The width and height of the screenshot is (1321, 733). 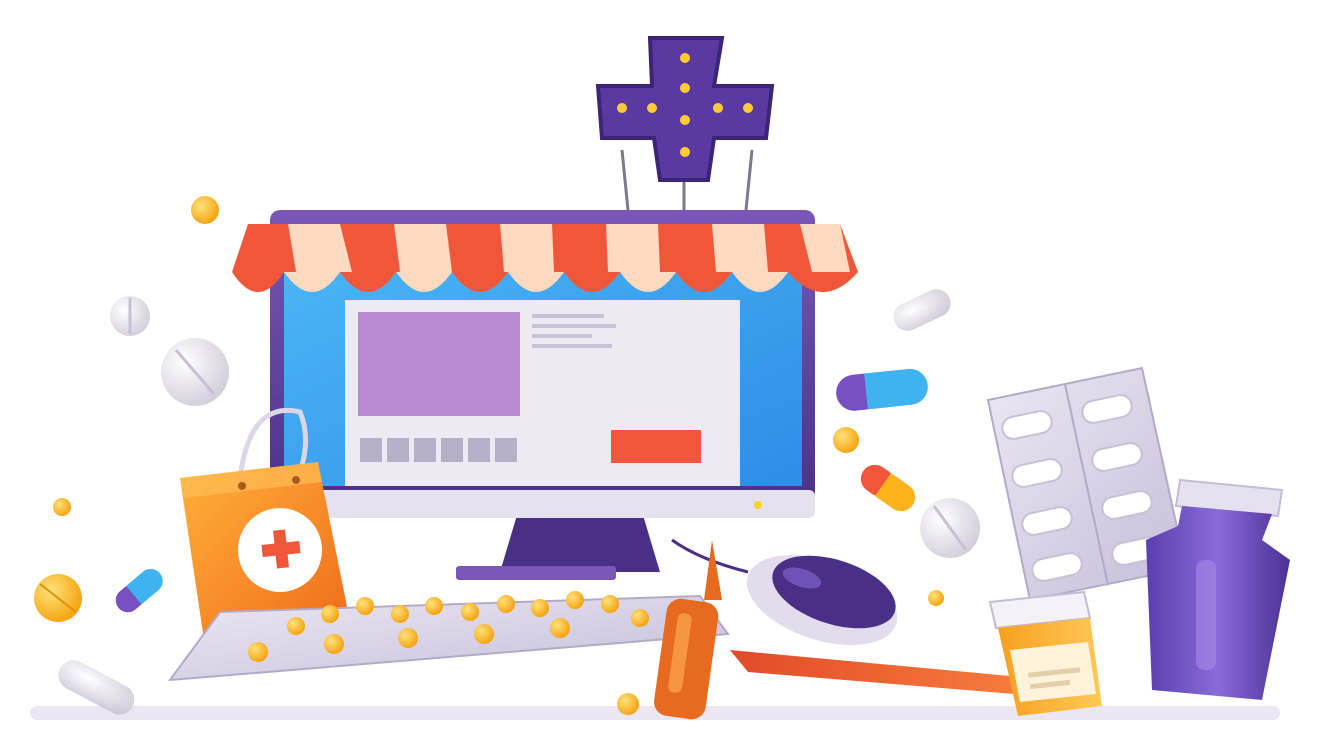 I want to click on medicine-jar, so click(x=1045, y=653).